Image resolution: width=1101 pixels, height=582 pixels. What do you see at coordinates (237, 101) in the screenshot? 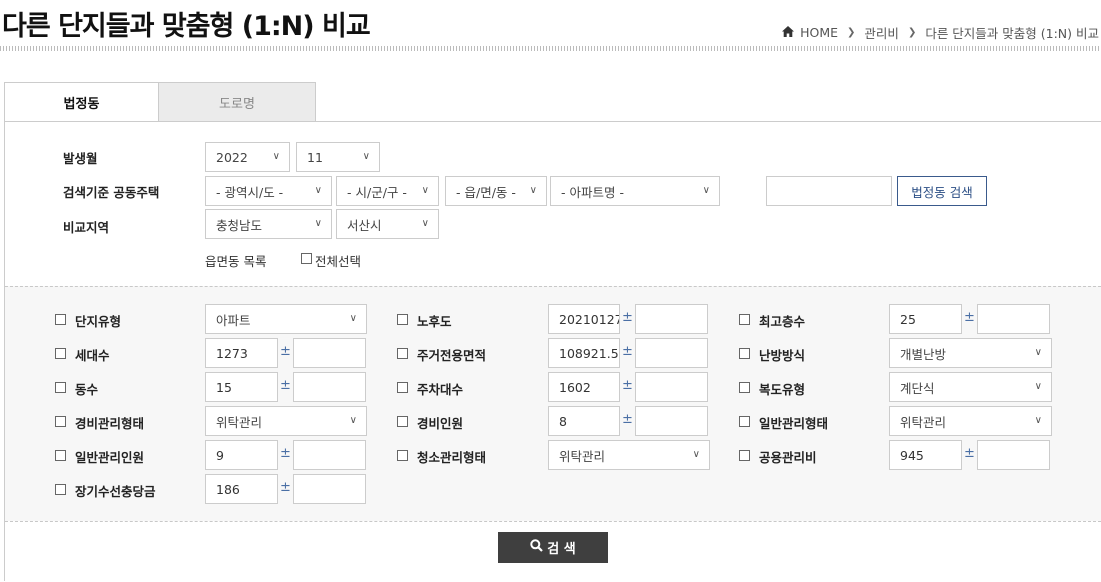
I see `tab-doromyeong: 도로명` at bounding box center [237, 101].